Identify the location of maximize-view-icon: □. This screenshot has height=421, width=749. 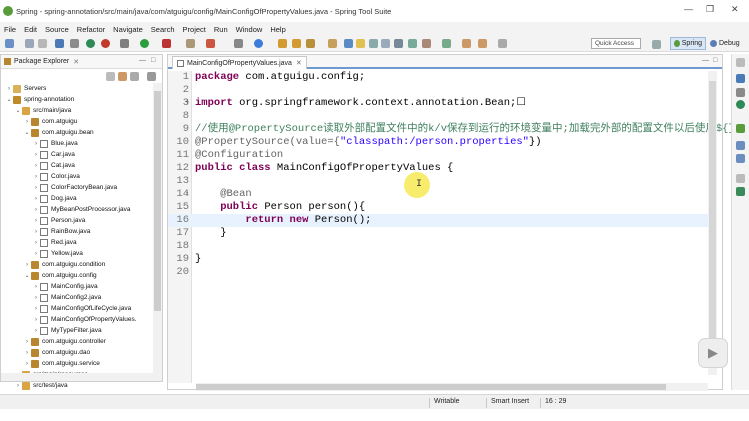
(153, 60).